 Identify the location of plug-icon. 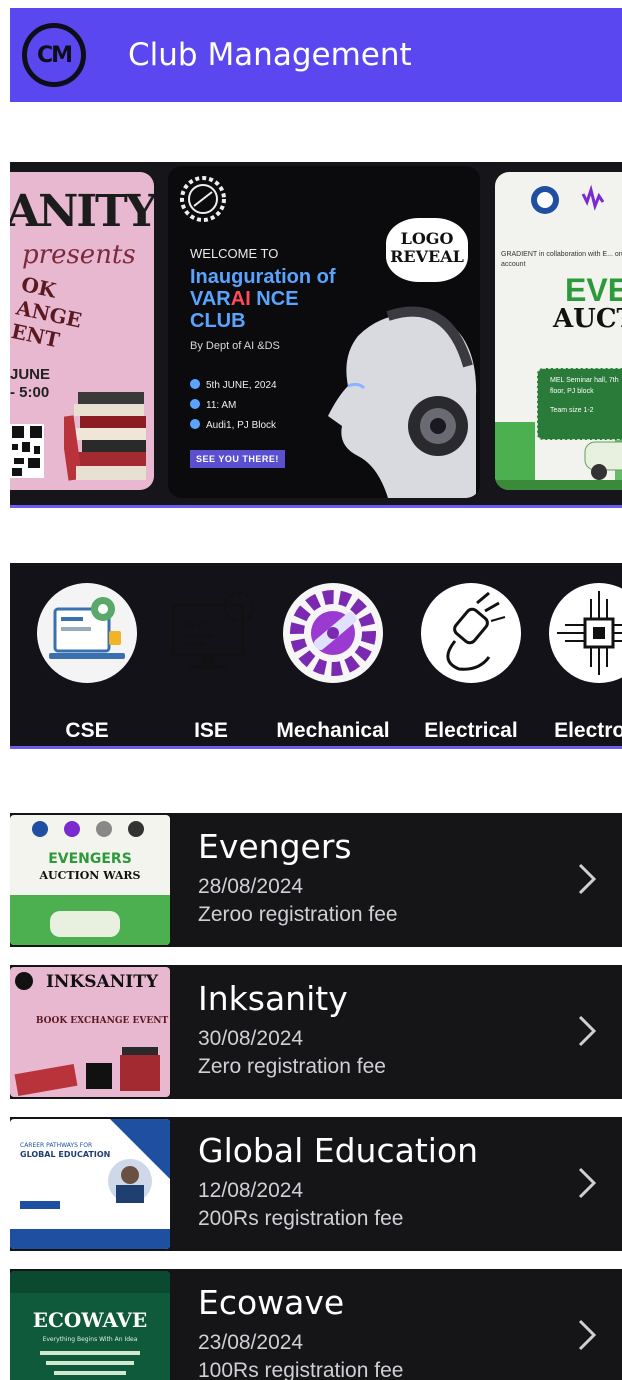
(471, 633).